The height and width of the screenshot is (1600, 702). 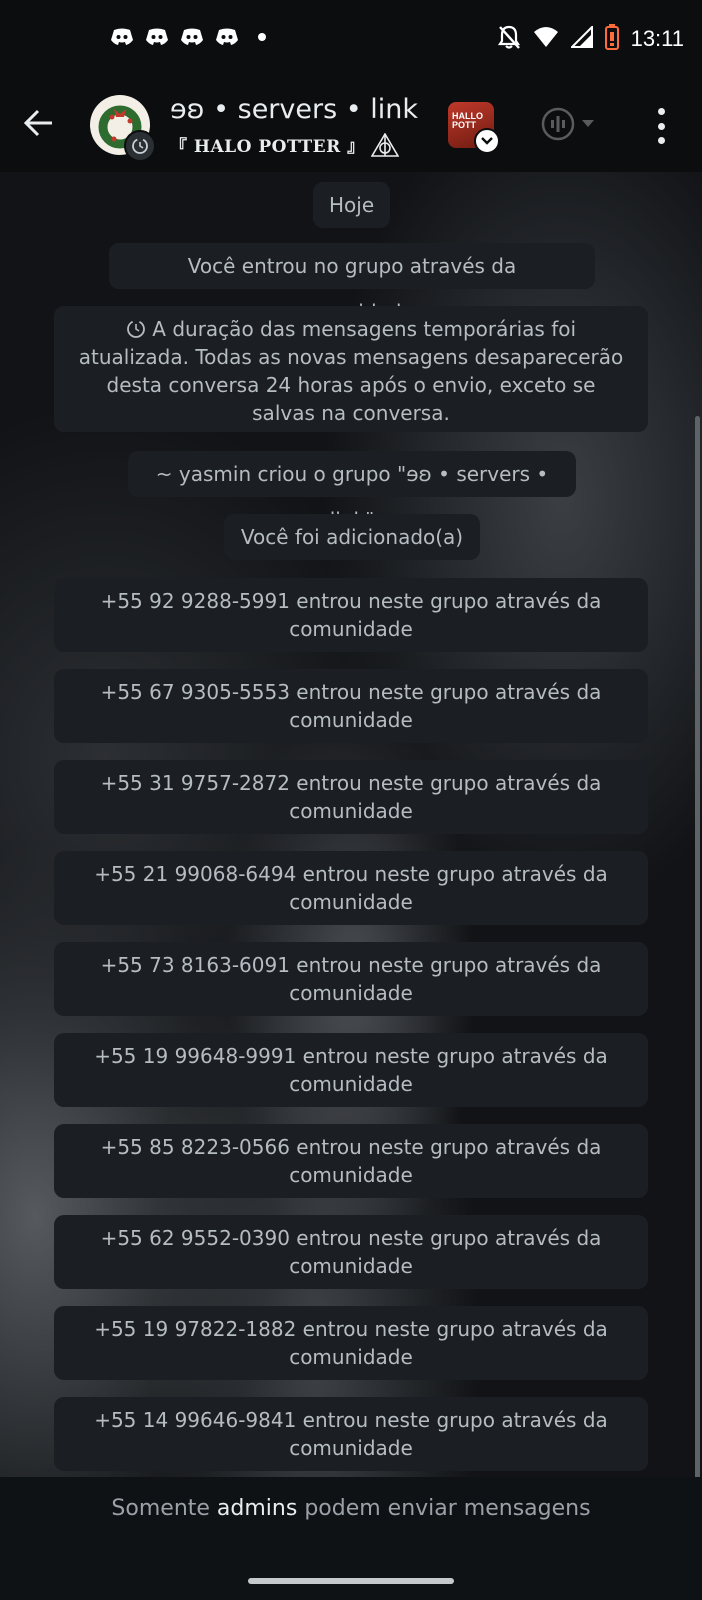 I want to click on back-arrow-icon, so click(x=39, y=125).